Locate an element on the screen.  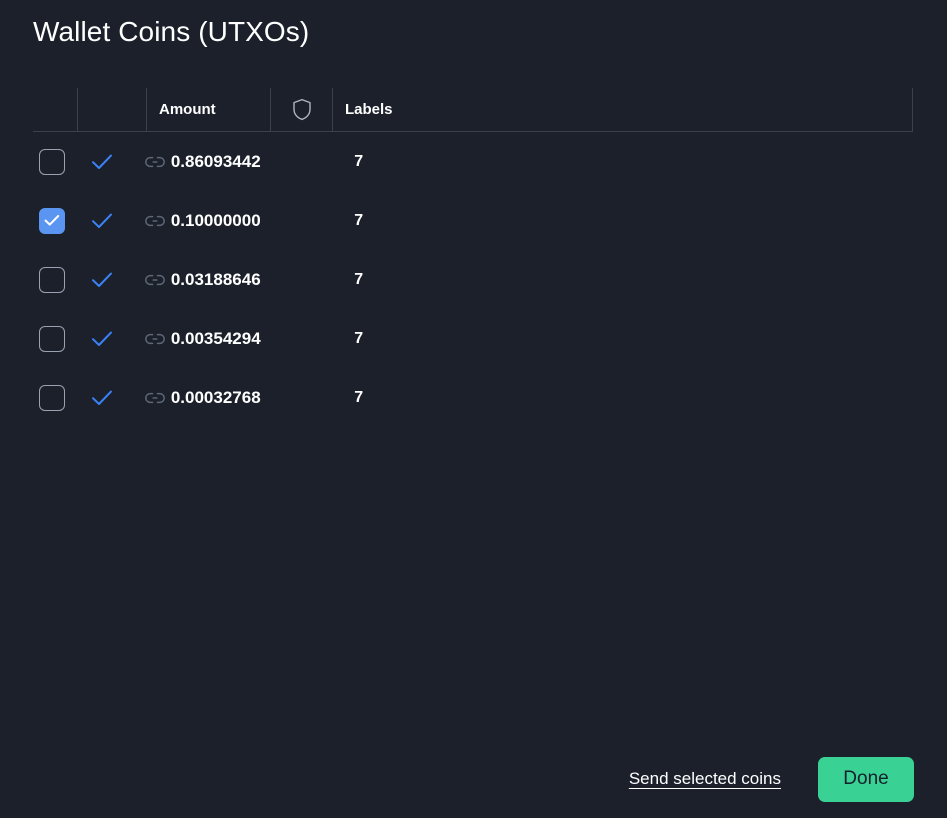
row-amount-cell: 0.10000000 is located at coordinates (237, 220).